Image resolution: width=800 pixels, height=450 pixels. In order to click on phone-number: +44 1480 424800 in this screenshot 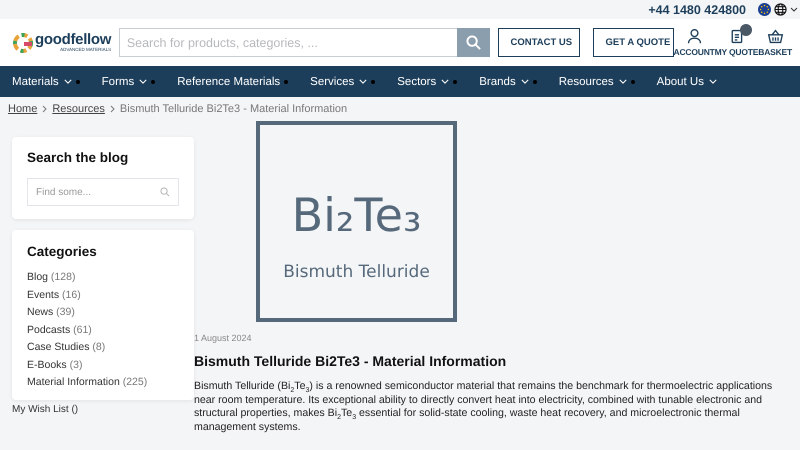, I will do `click(697, 9)`.